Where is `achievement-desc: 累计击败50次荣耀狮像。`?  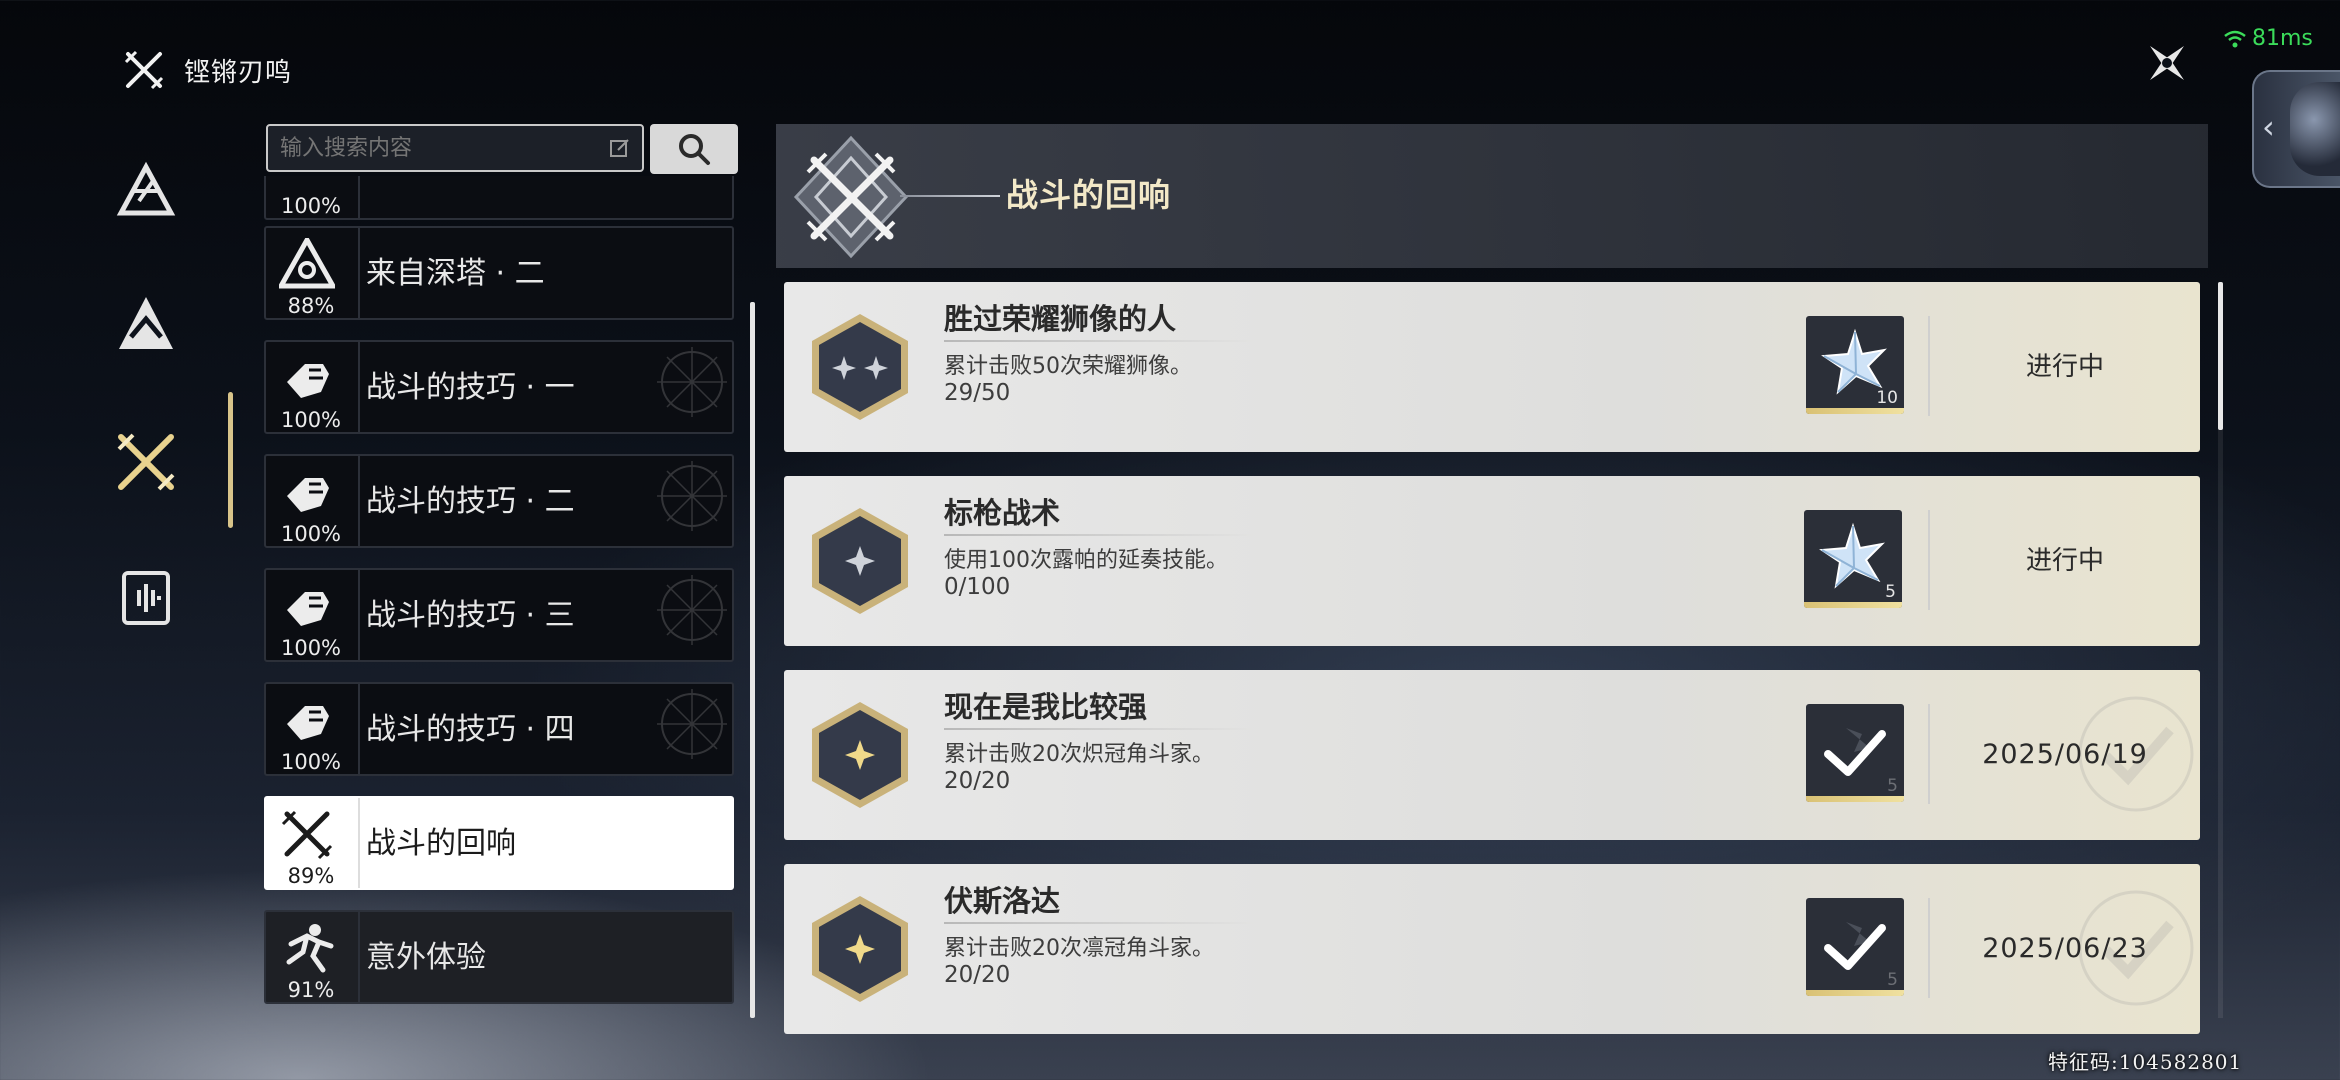
achievement-desc: 累计击败50次荣耀狮像。 is located at coordinates (1068, 366).